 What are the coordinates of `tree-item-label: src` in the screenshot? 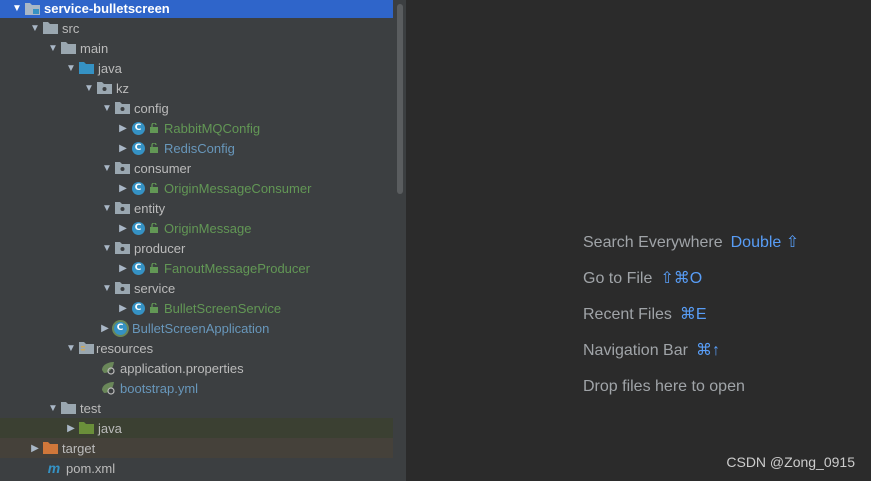 It's located at (71, 28).